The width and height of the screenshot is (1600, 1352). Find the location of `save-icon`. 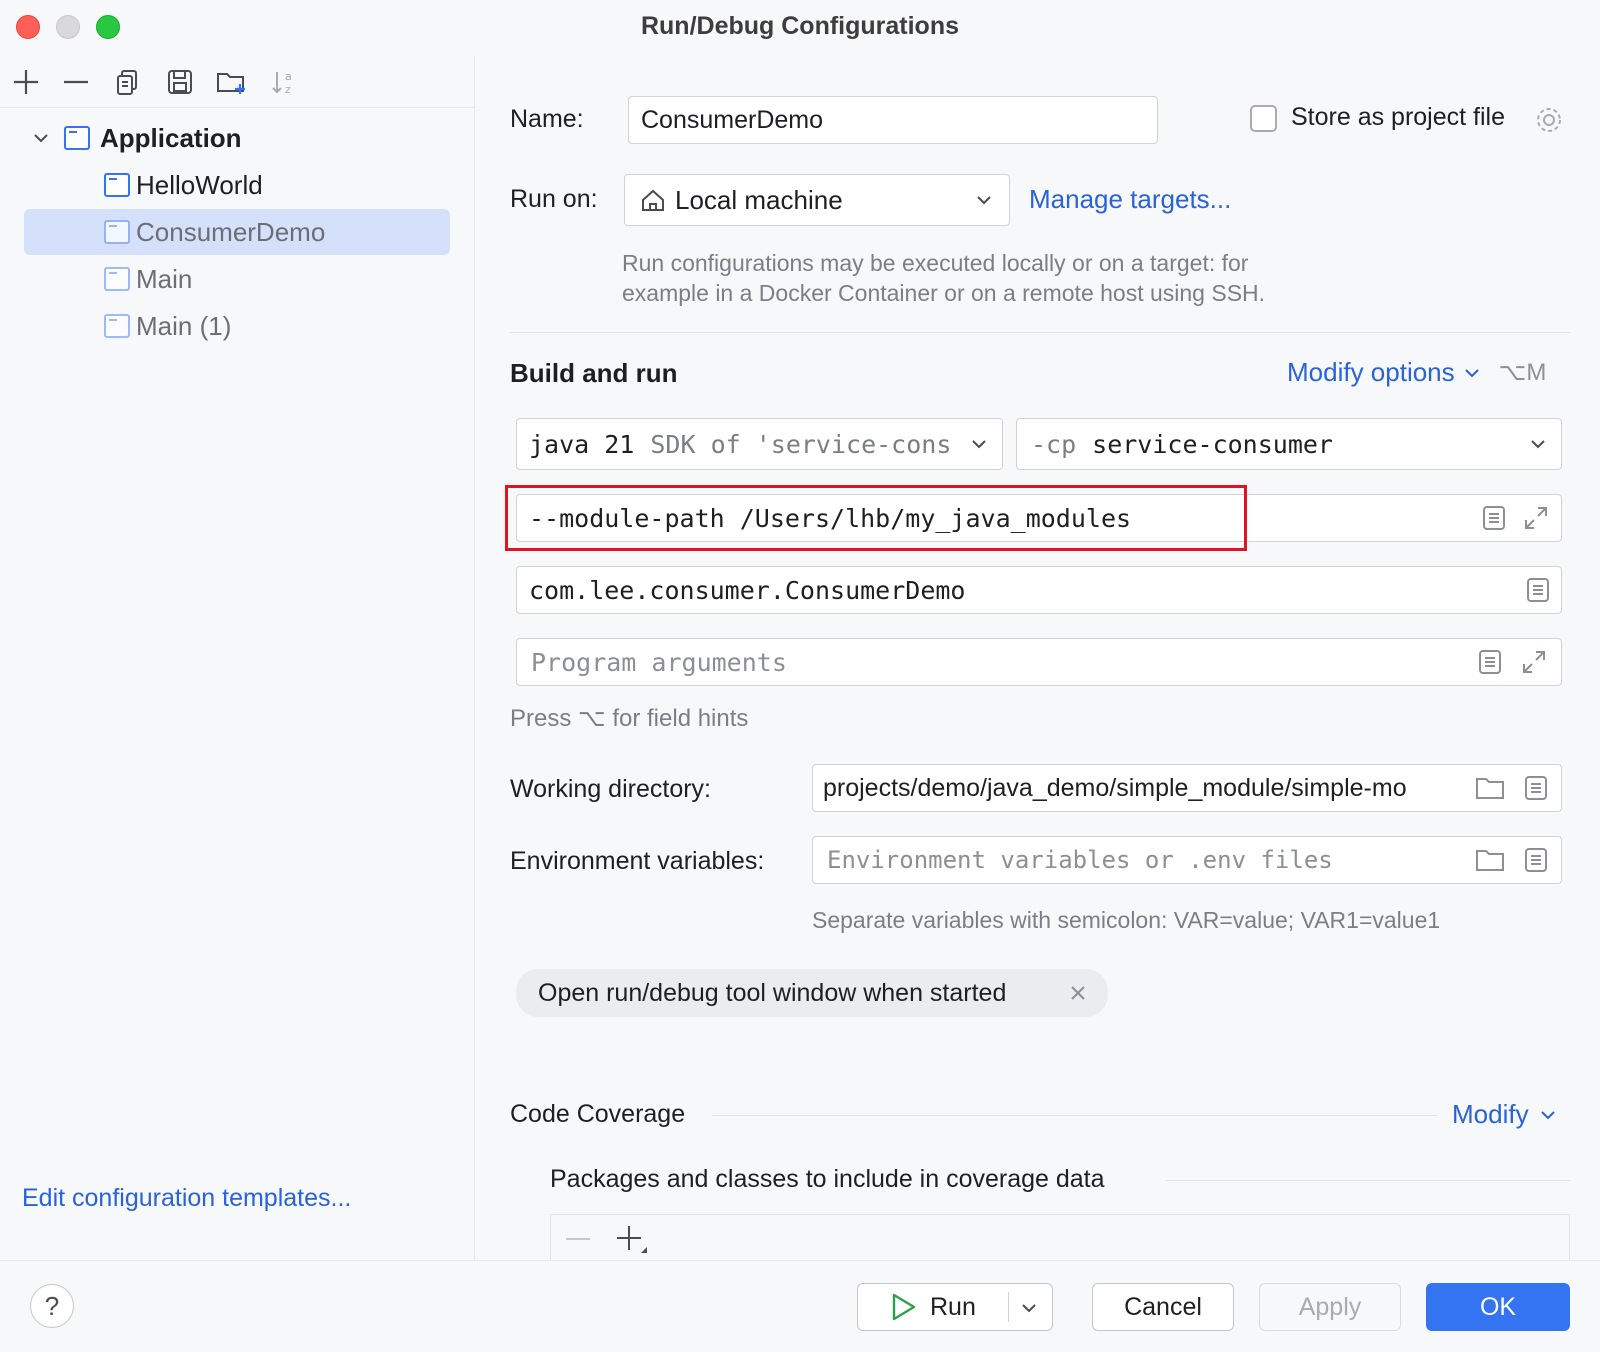

save-icon is located at coordinates (180, 82).